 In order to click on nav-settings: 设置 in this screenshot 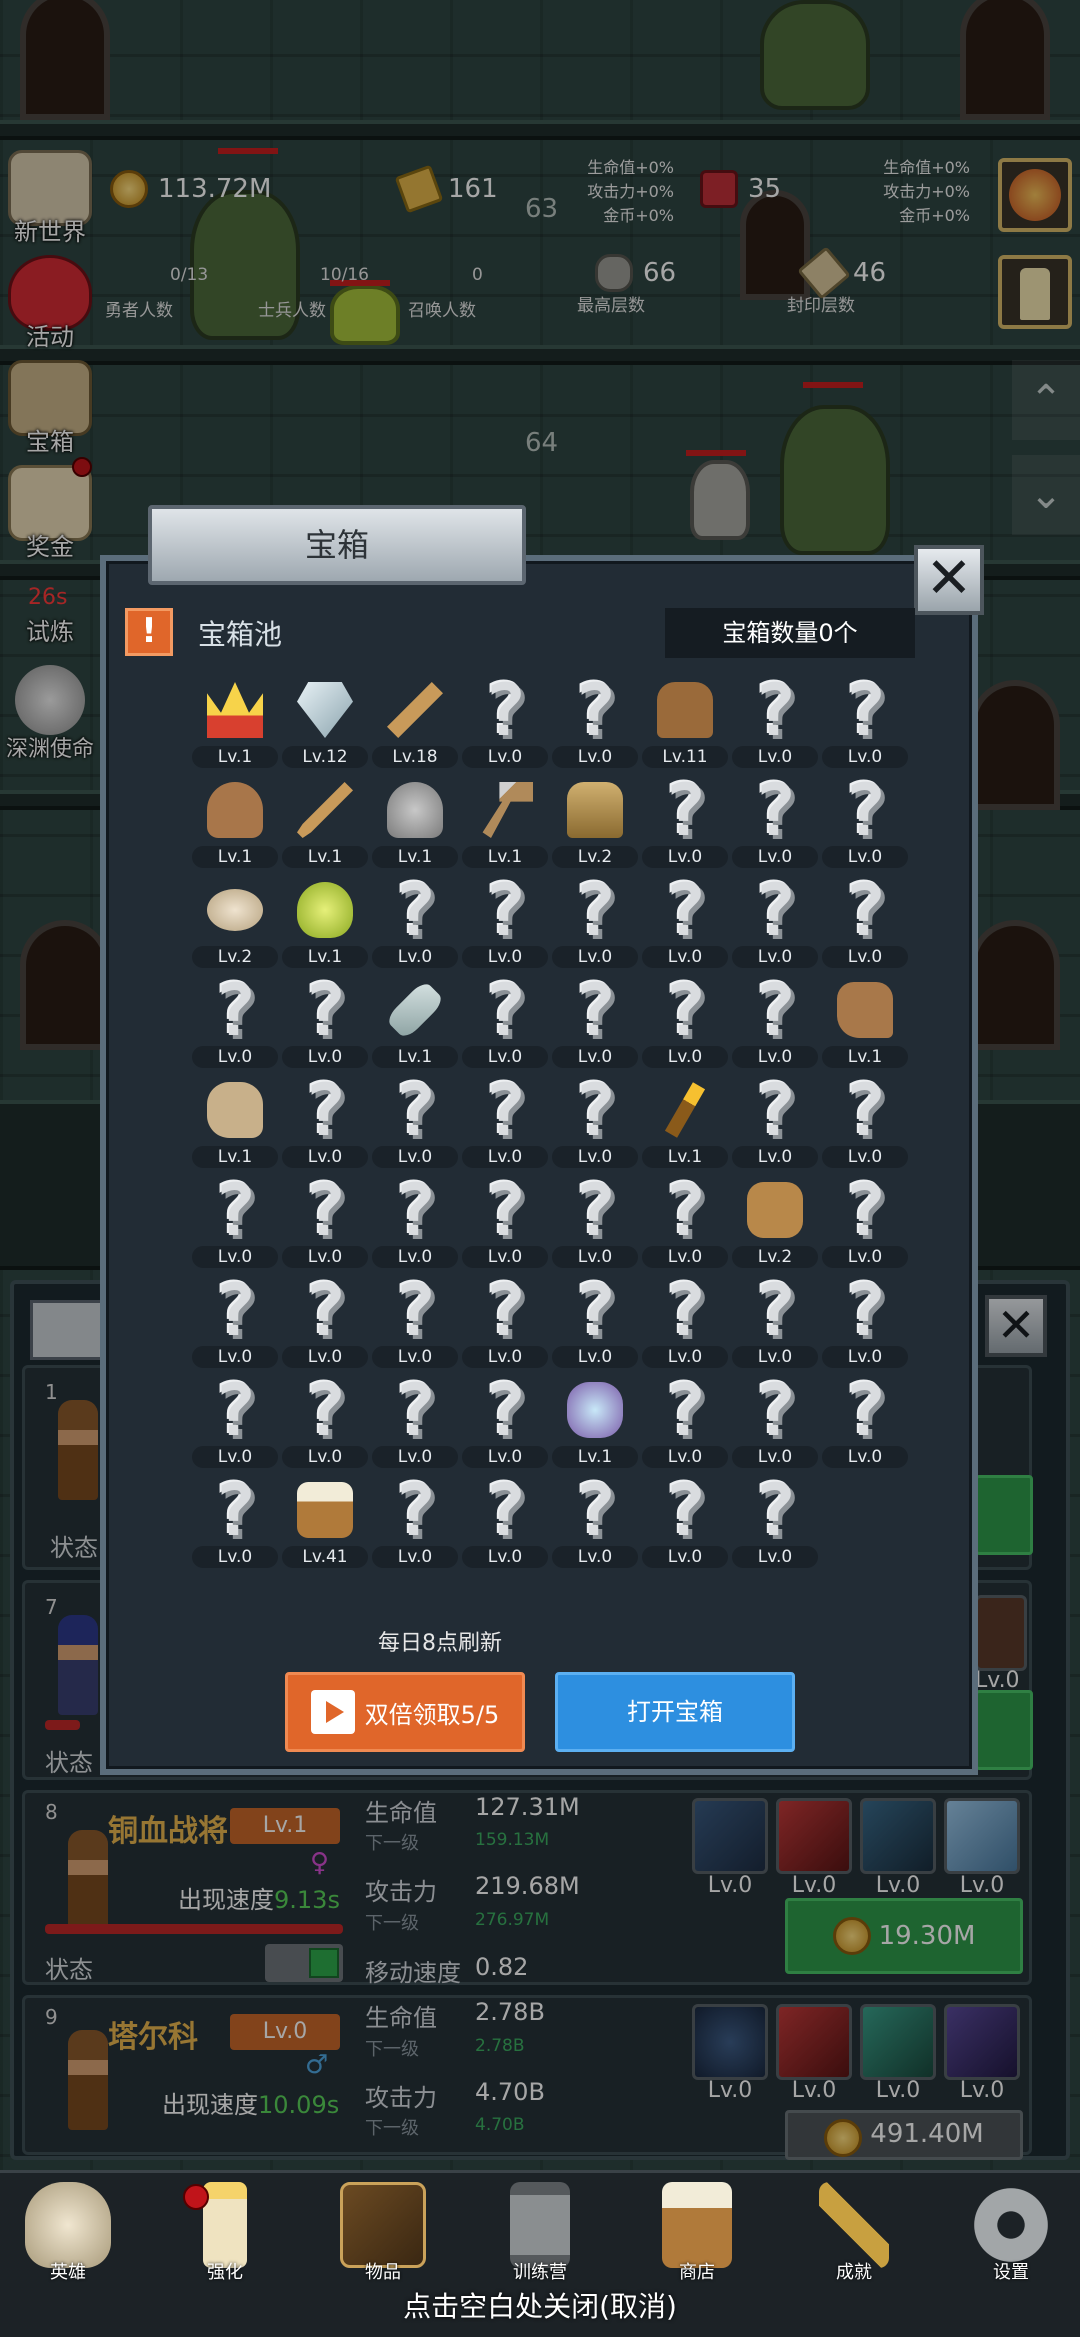, I will do `click(1011, 2233)`.